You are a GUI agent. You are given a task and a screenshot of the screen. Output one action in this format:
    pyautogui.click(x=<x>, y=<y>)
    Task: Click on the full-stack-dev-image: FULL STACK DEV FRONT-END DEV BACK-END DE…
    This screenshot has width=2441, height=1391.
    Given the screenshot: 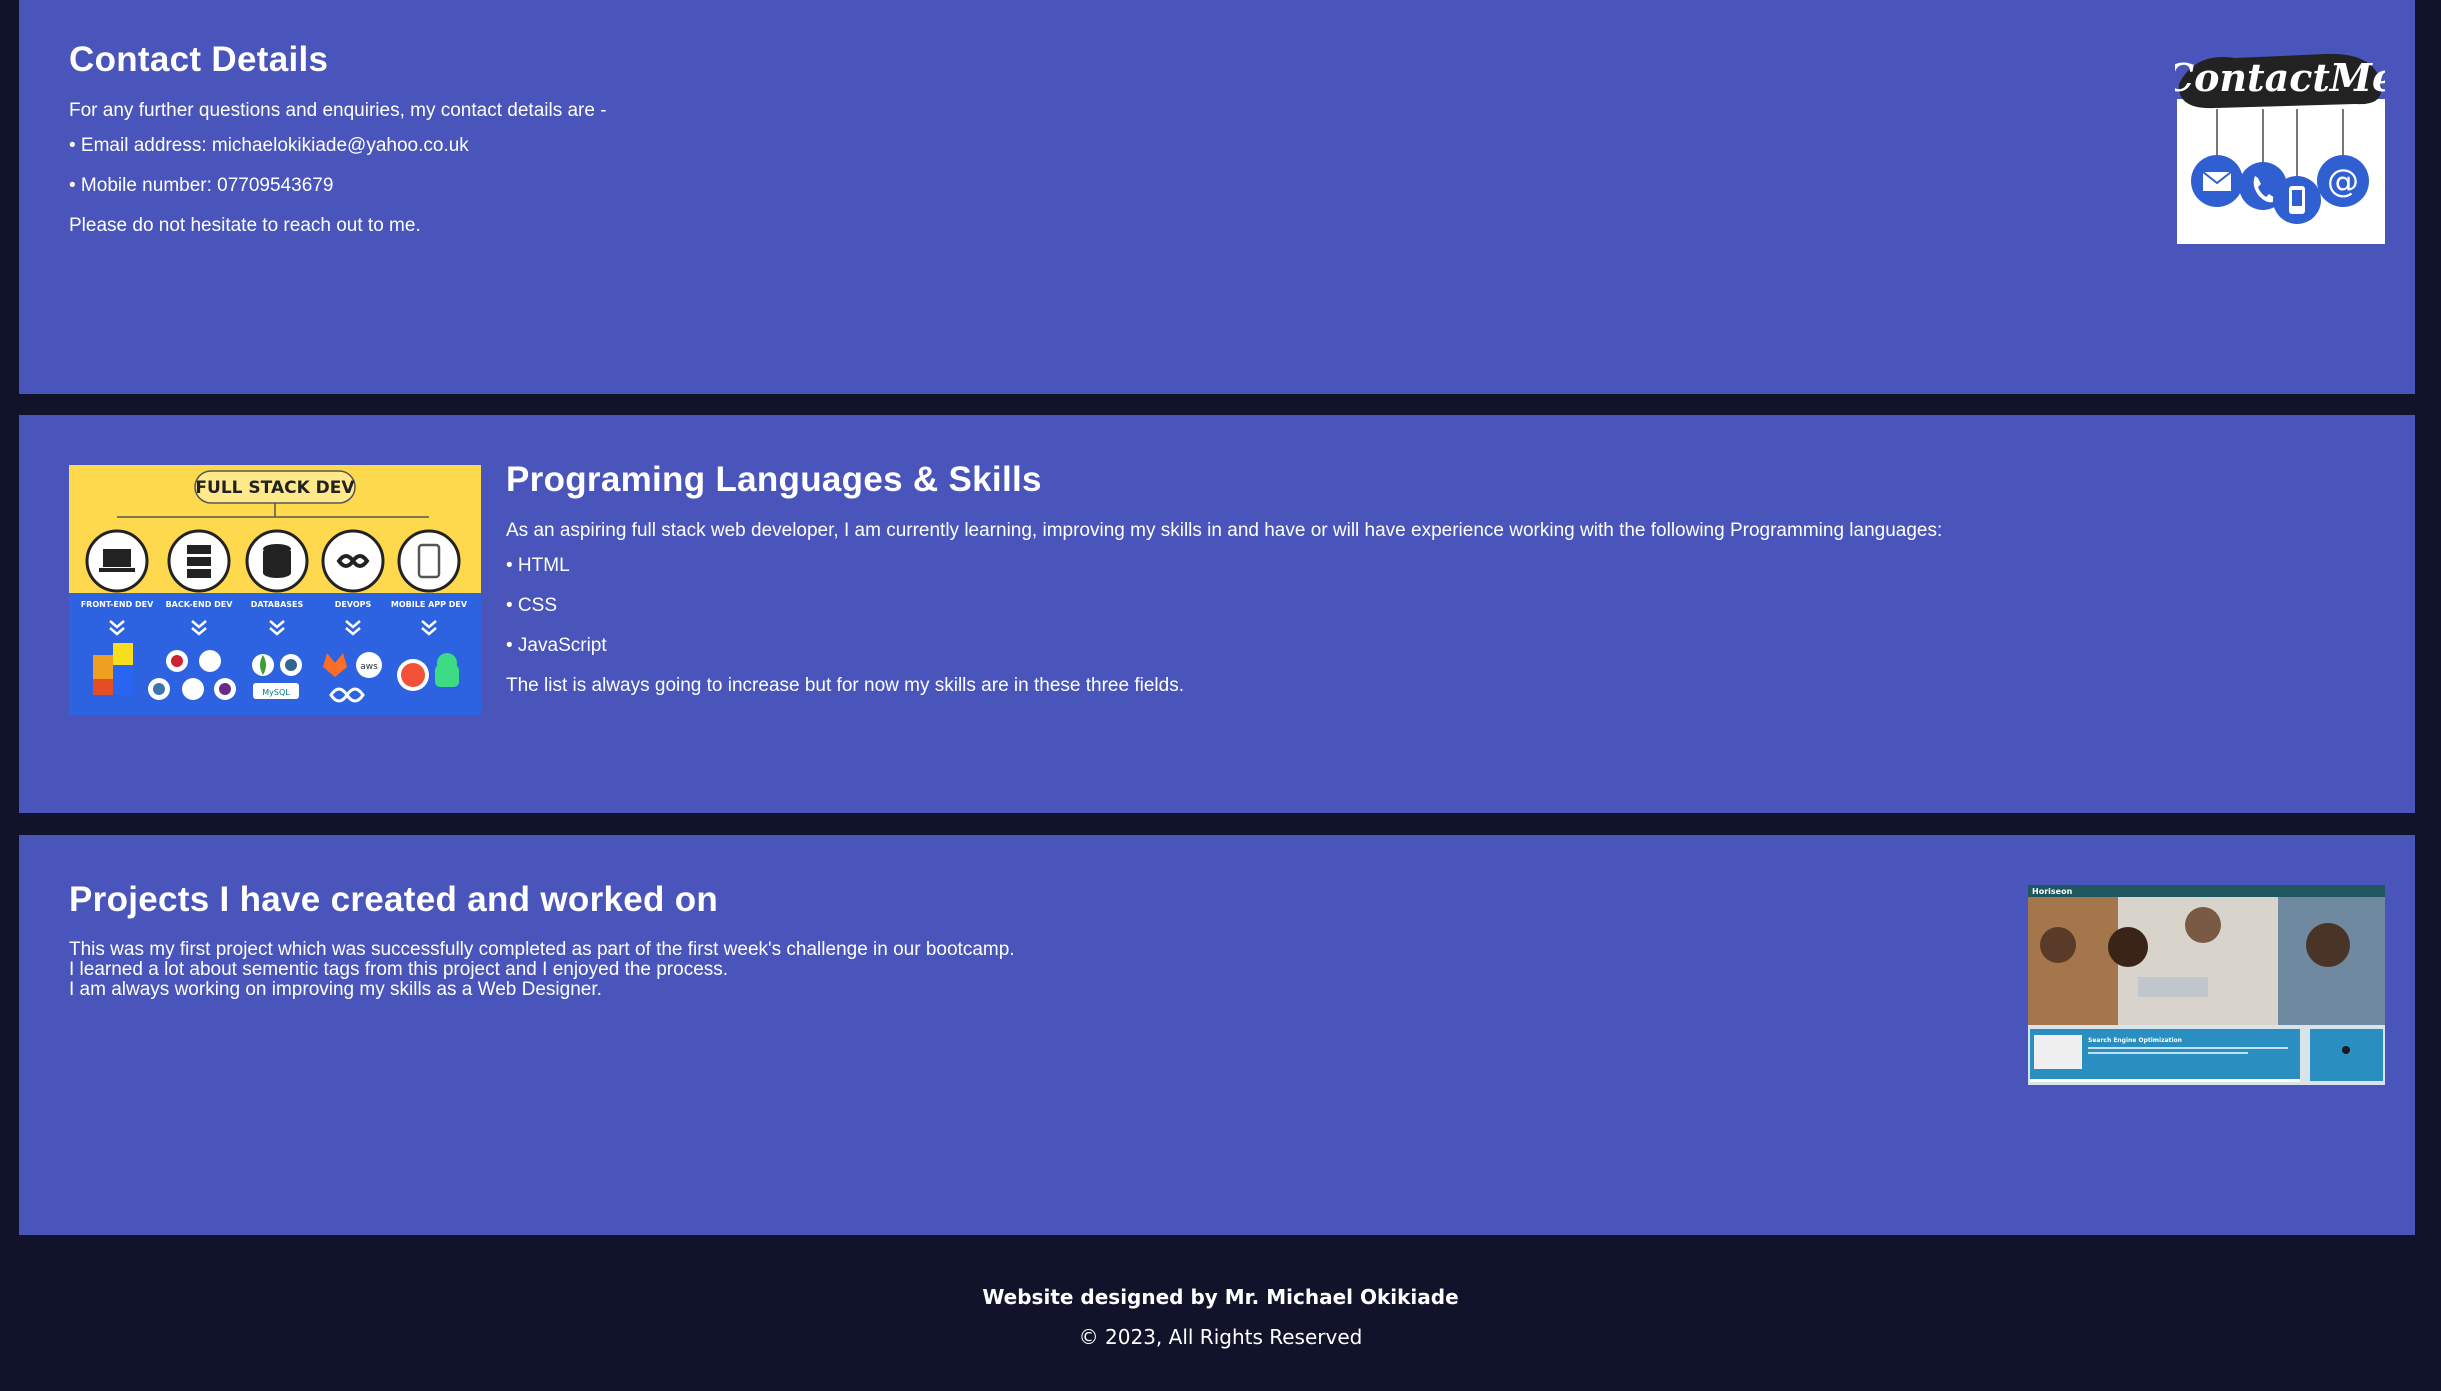 What is the action you would take?
    pyautogui.click(x=275, y=590)
    